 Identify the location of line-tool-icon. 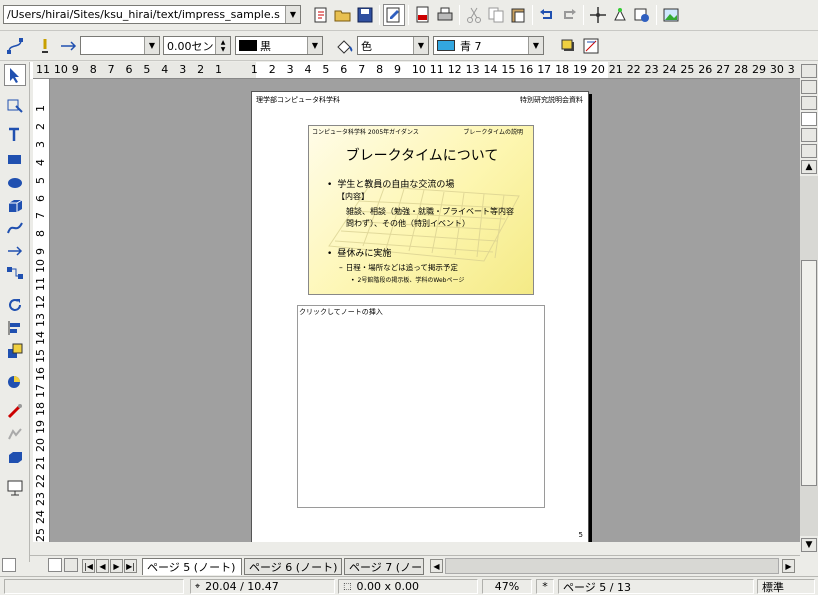
(15, 251).